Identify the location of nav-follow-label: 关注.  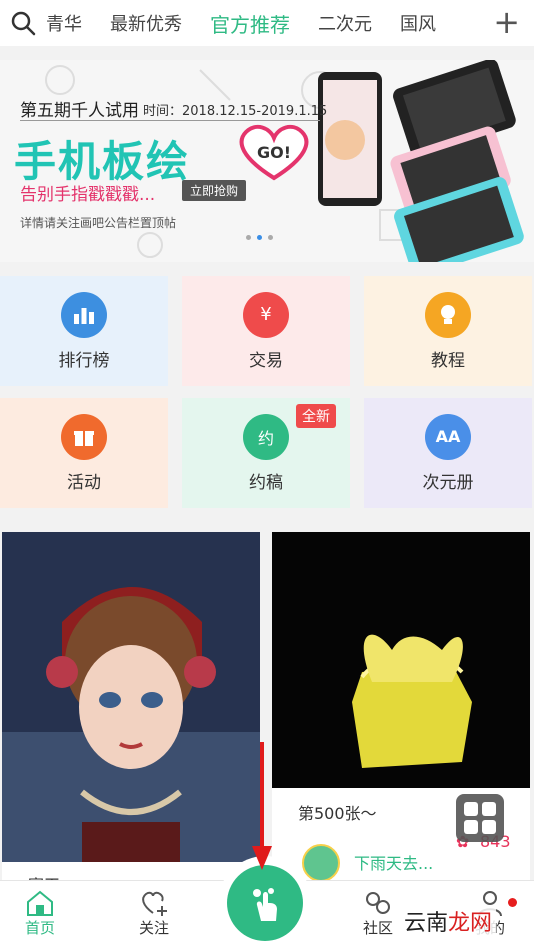
(153, 928).